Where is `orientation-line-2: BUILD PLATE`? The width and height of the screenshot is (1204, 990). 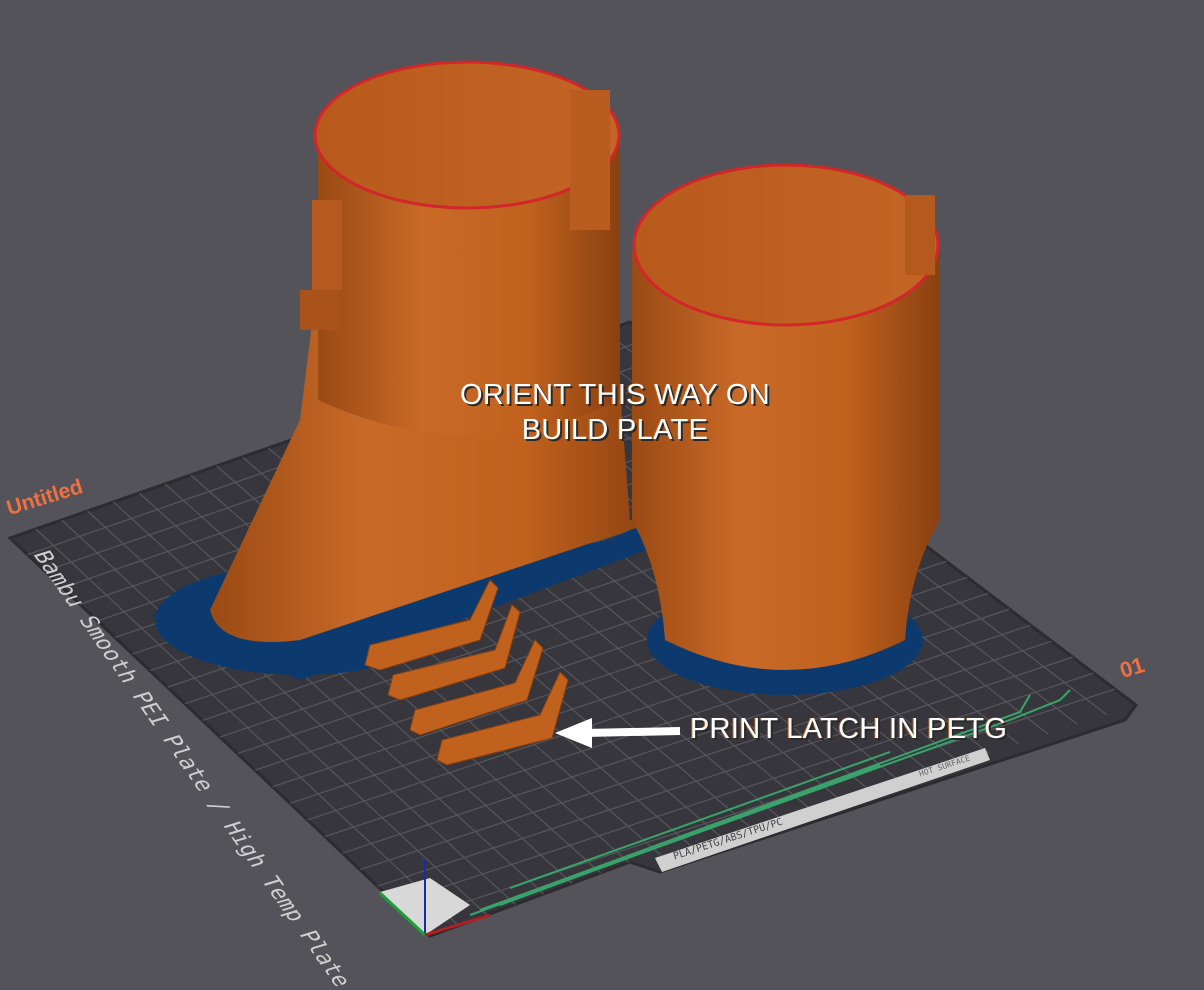
orientation-line-2: BUILD PLATE is located at coordinates (615, 430).